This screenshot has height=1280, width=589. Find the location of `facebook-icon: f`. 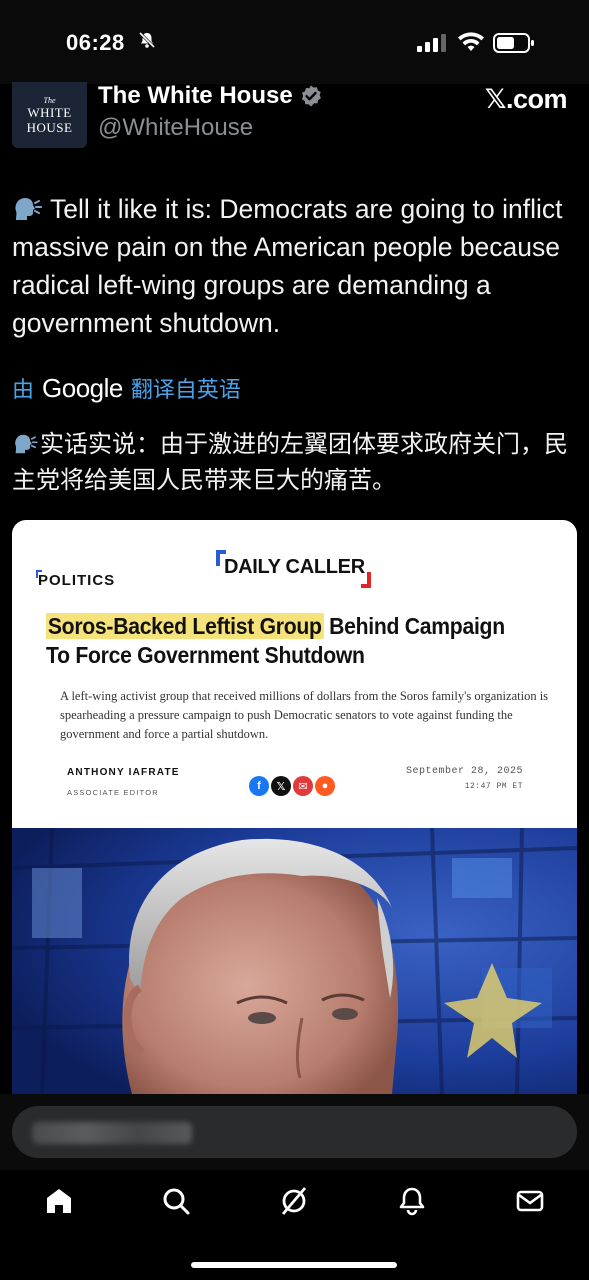

facebook-icon: f is located at coordinates (259, 786).